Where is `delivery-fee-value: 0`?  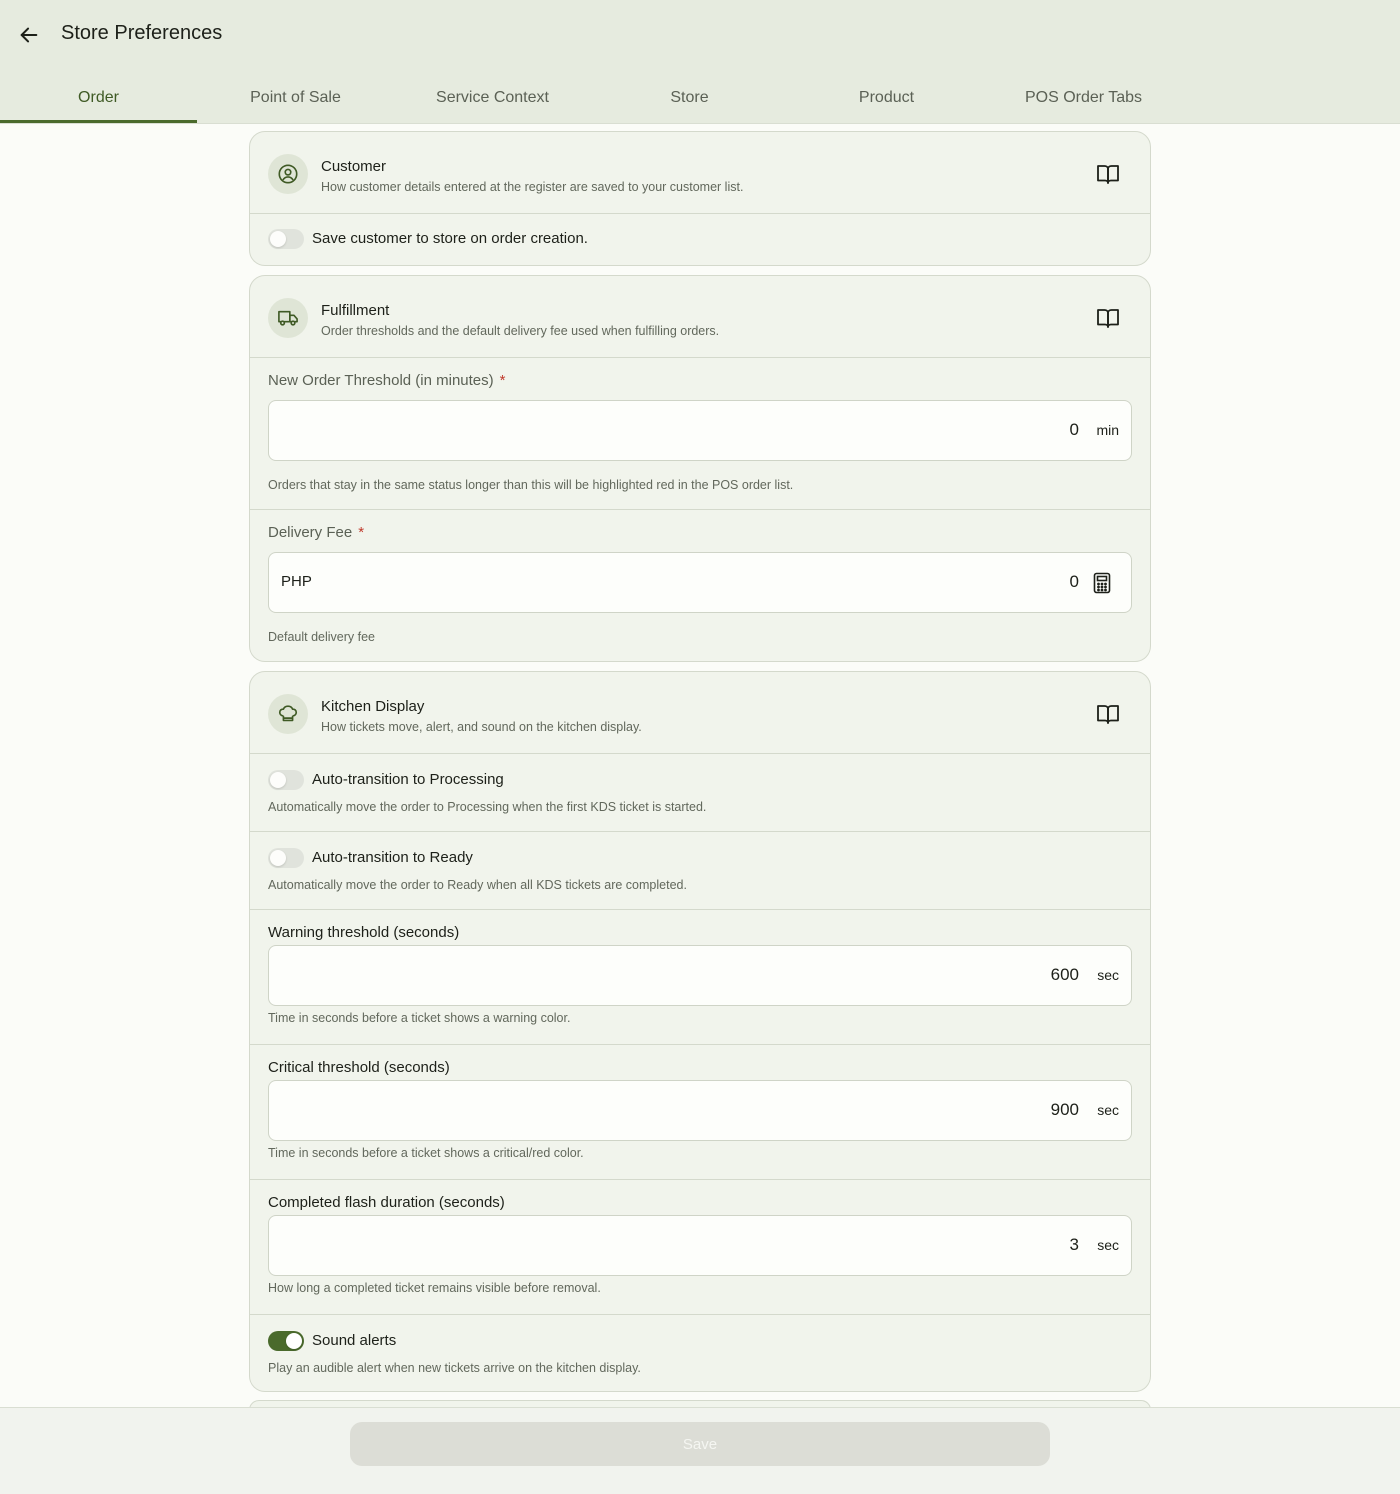 delivery-fee-value: 0 is located at coordinates (1074, 581).